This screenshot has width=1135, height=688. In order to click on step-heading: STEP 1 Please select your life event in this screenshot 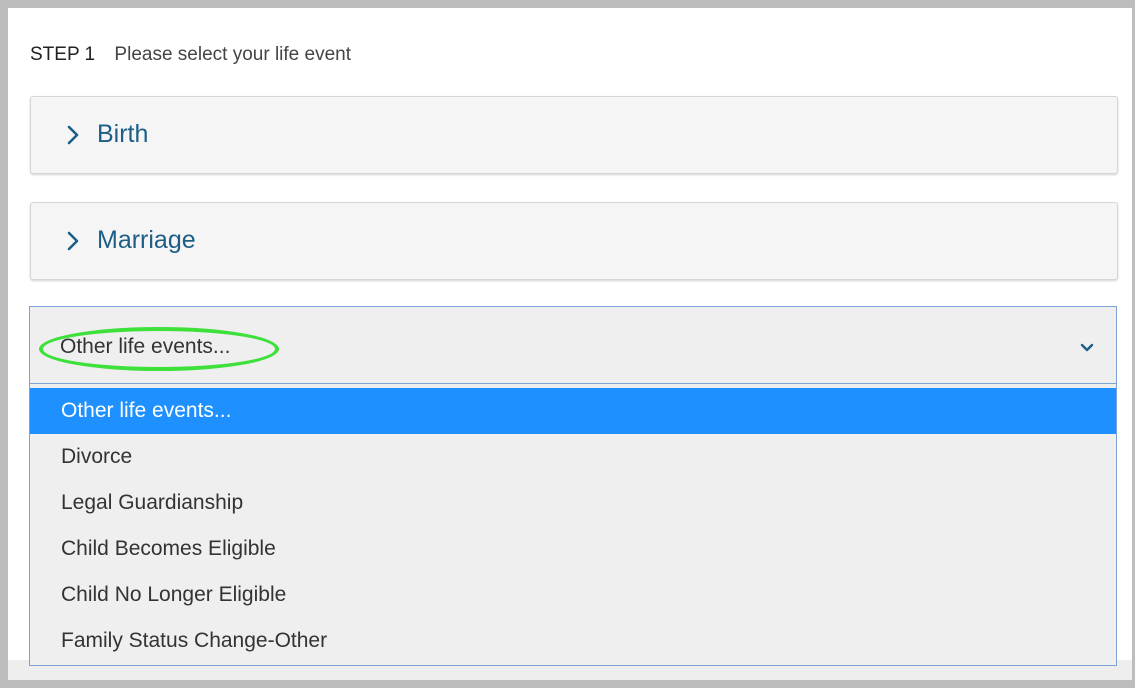, I will do `click(190, 55)`.